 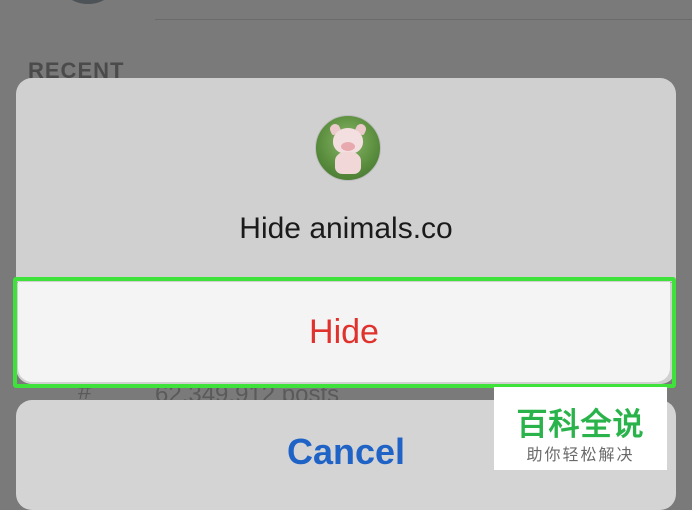 I want to click on watermark-logo: 百科全说 助你轻松解决, so click(x=580, y=428).